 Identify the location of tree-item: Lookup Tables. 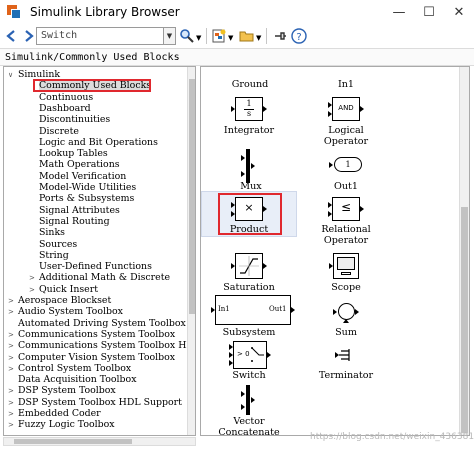
(68, 153).